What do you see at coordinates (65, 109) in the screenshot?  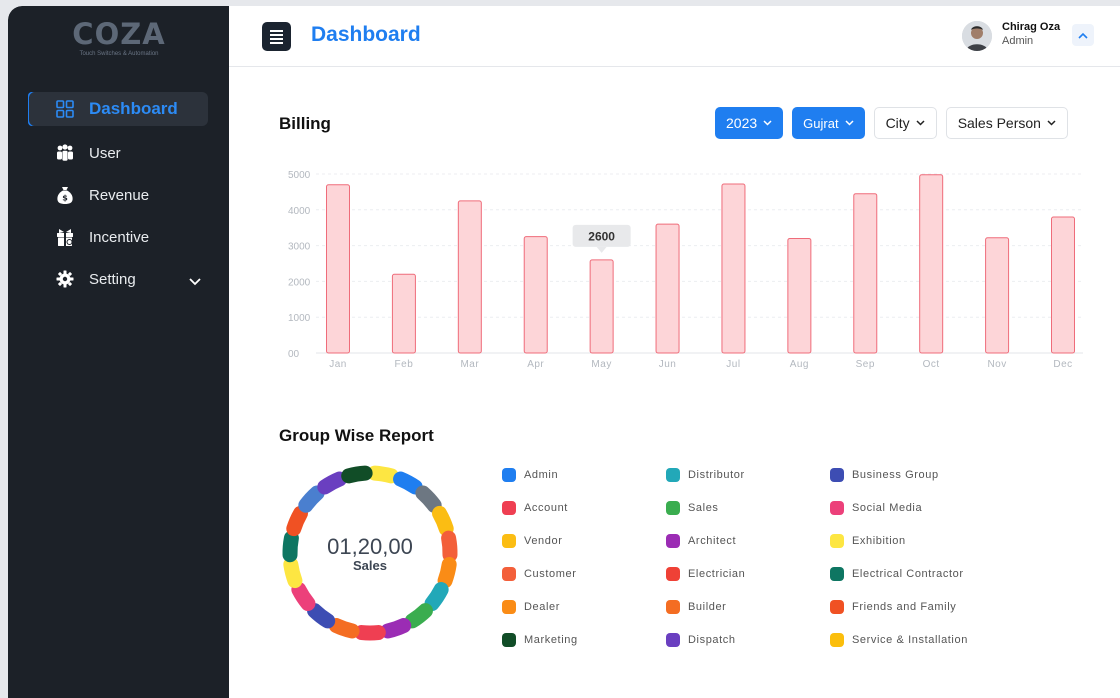 I see `grid-icon` at bounding box center [65, 109].